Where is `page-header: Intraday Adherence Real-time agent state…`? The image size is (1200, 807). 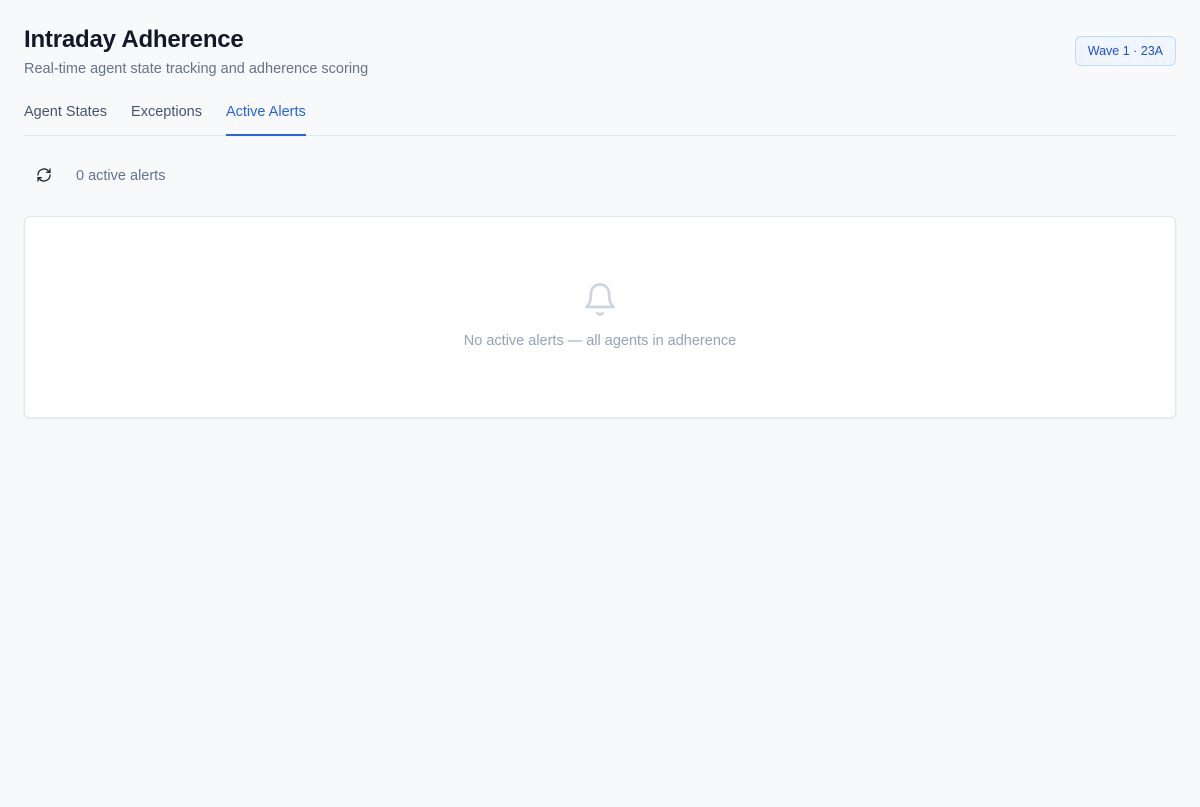
page-header: Intraday Adherence Real-time agent state… is located at coordinates (600, 48).